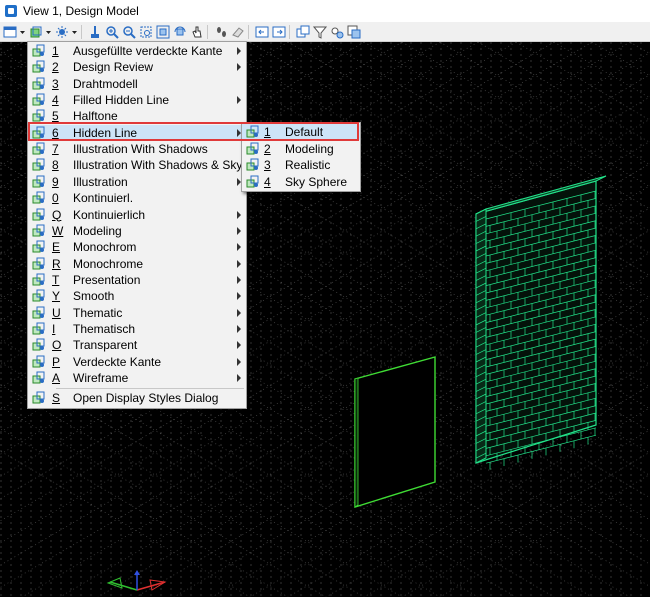 Image resolution: width=650 pixels, height=597 pixels. What do you see at coordinates (121, 100) in the screenshot?
I see `menu-item-label: Filled Hidden Line` at bounding box center [121, 100].